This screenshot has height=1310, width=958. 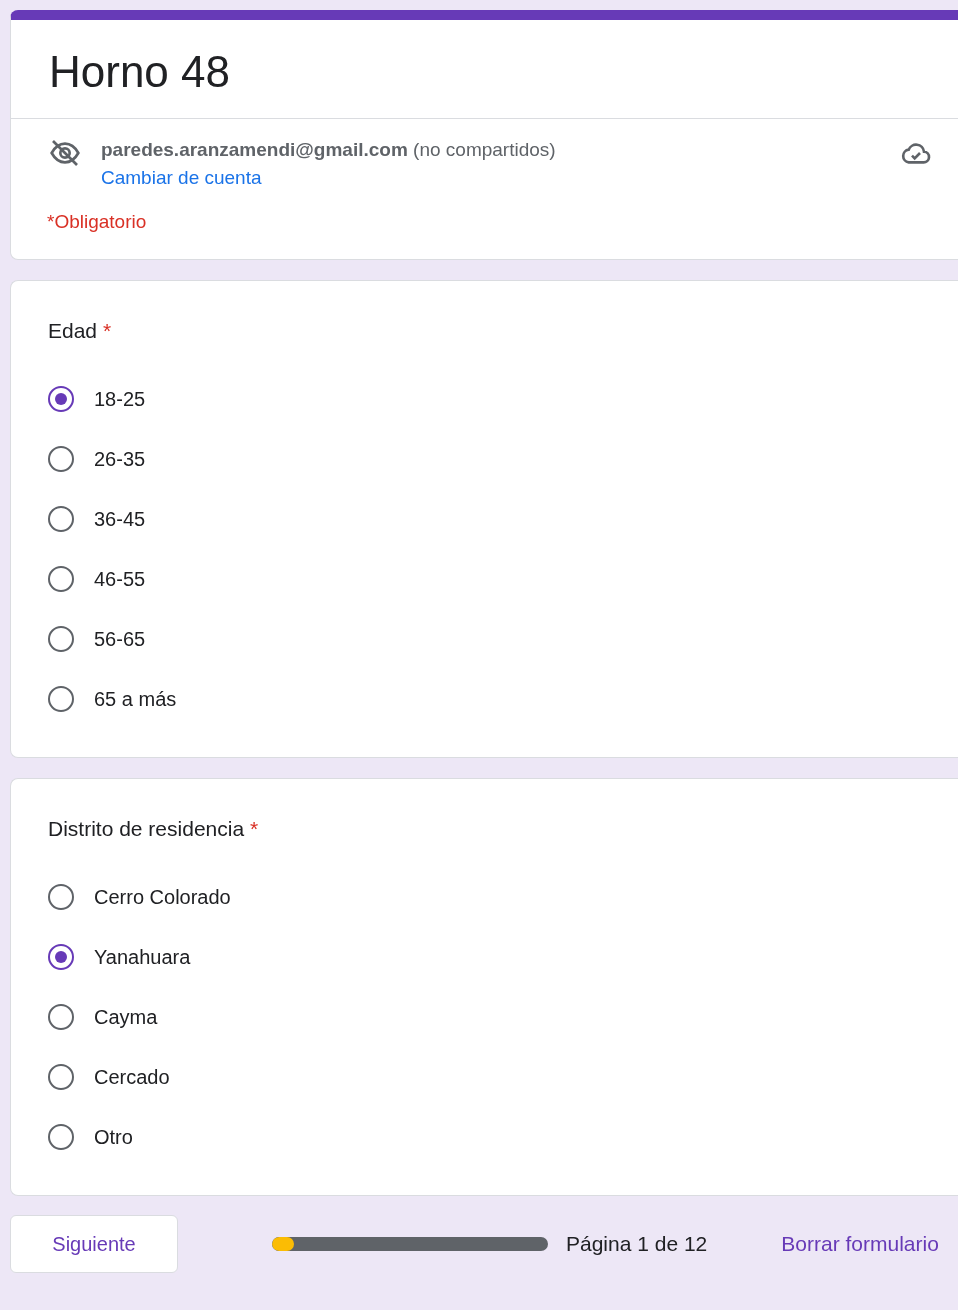 I want to click on option-label: Cerro Colorado, so click(x=162, y=897).